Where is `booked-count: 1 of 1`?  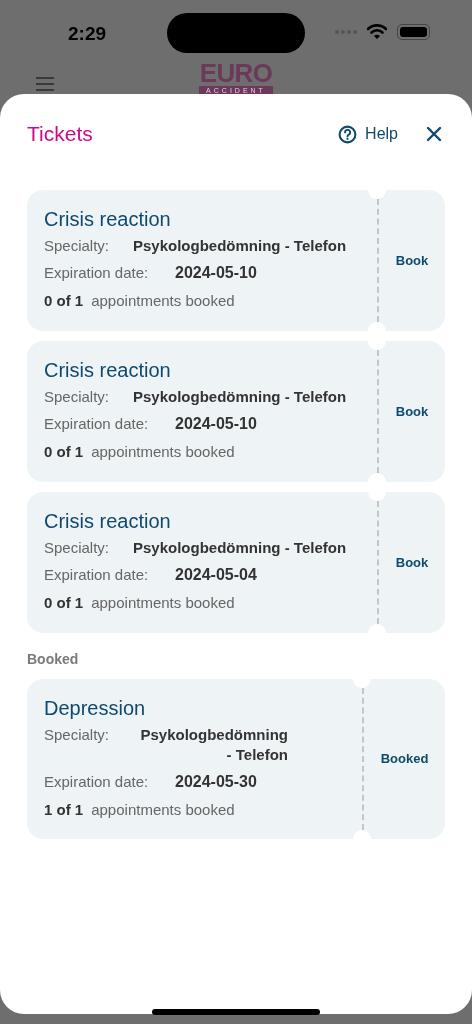 booked-count: 1 of 1 is located at coordinates (64, 810).